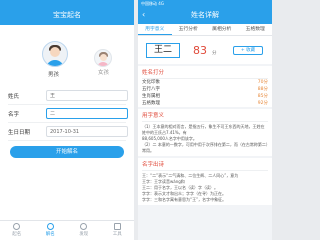 The height and width of the screenshot is (240, 320). Describe the element at coordinates (205, 3) in the screenshot. I see `status-bar: 中国移动 4G` at that location.